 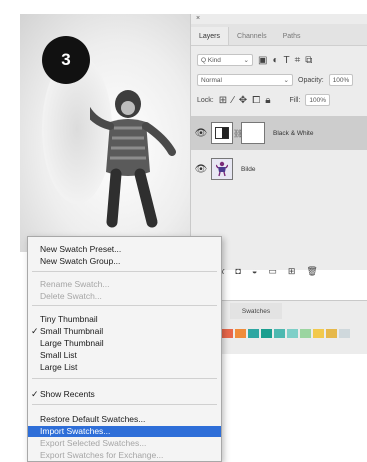 What do you see at coordinates (341, 80) in the screenshot?
I see `opacity-field: 100%` at bounding box center [341, 80].